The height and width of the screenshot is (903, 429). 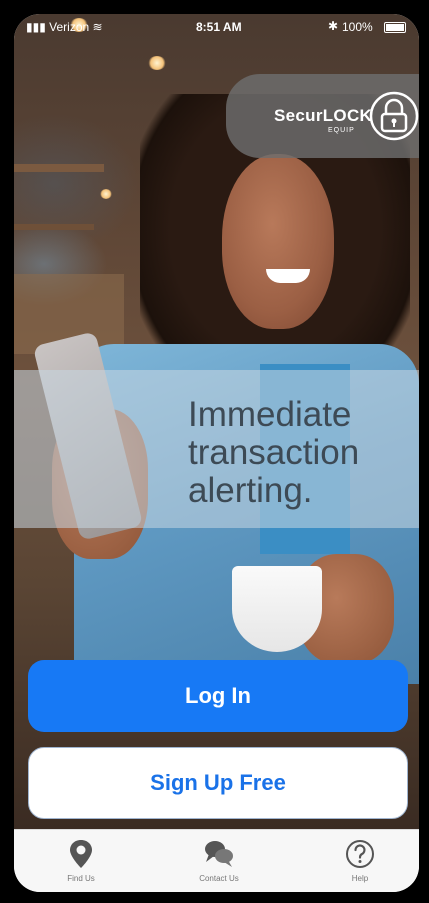 What do you see at coordinates (395, 27) in the screenshot?
I see `battery-icon` at bounding box center [395, 27].